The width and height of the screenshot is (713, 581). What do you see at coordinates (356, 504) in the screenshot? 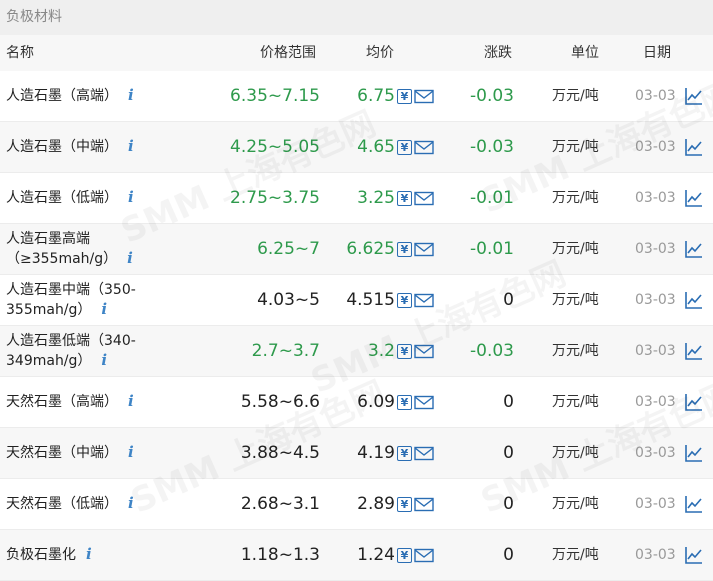
I see `table-row: 天然石墨（低端） i 2.68~3.1 2.89 ¥ 0 万元/吨 03-03` at bounding box center [356, 504].